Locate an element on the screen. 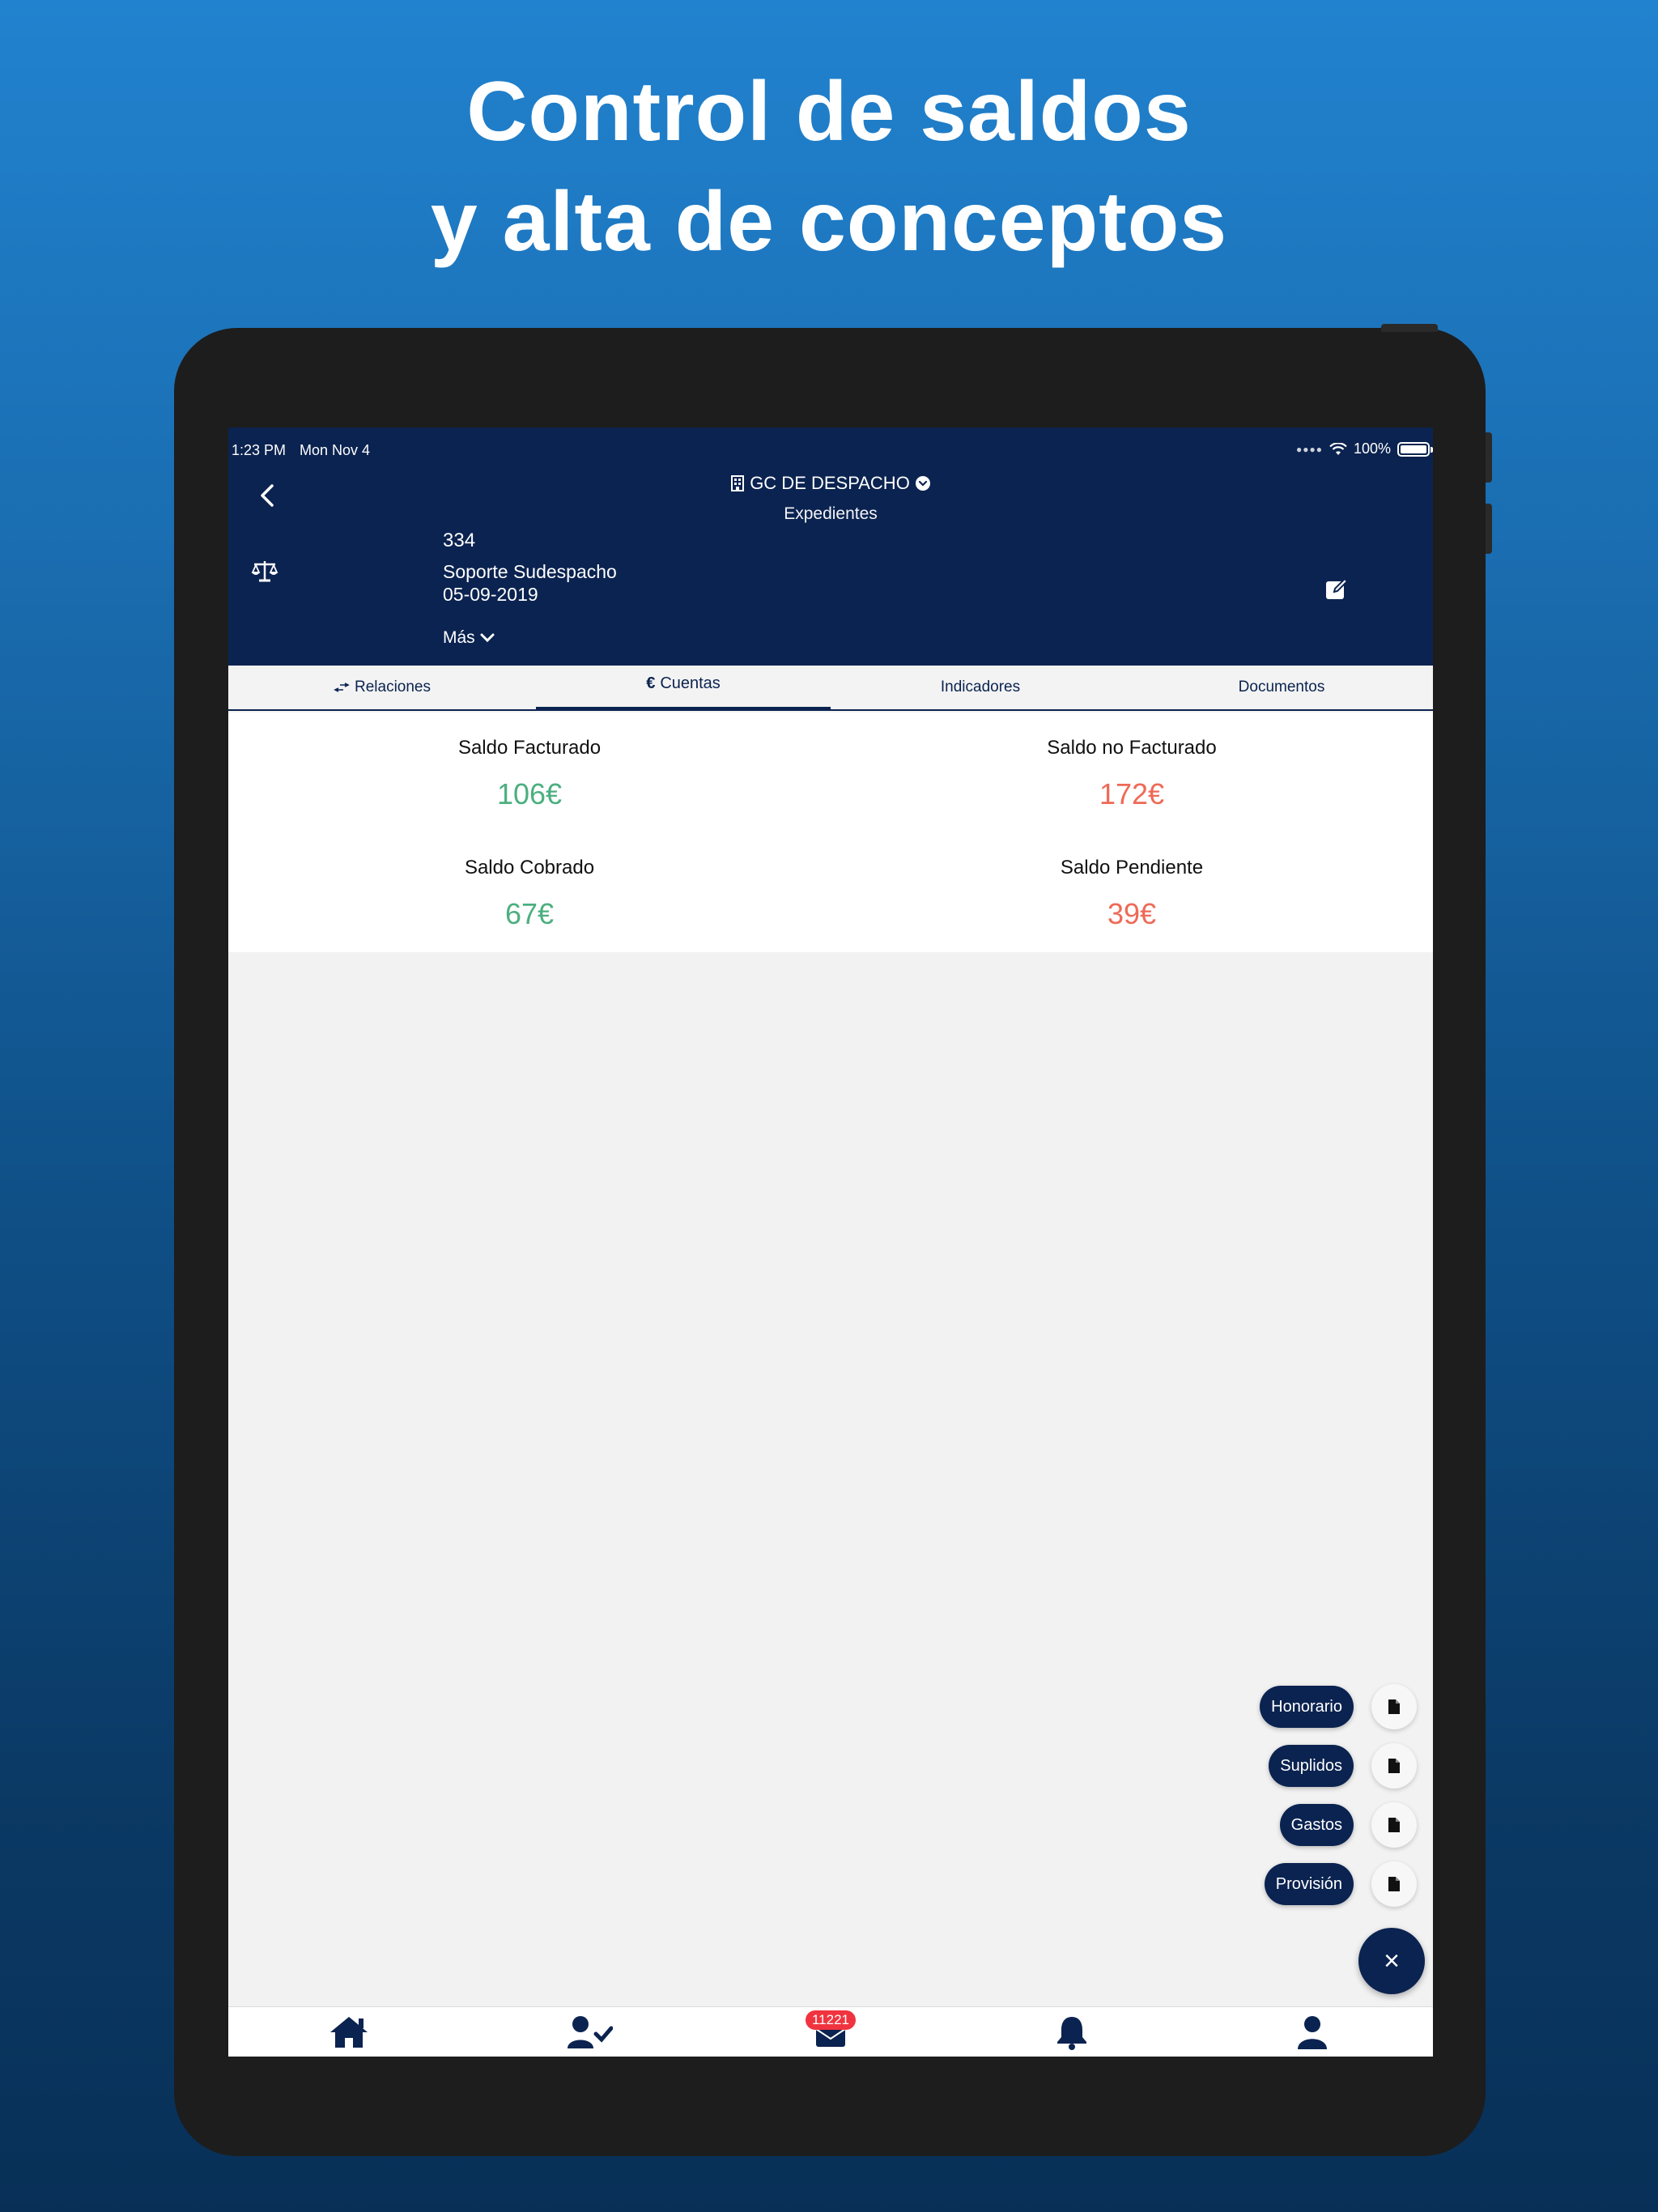  home-icon is located at coordinates (348, 2032).